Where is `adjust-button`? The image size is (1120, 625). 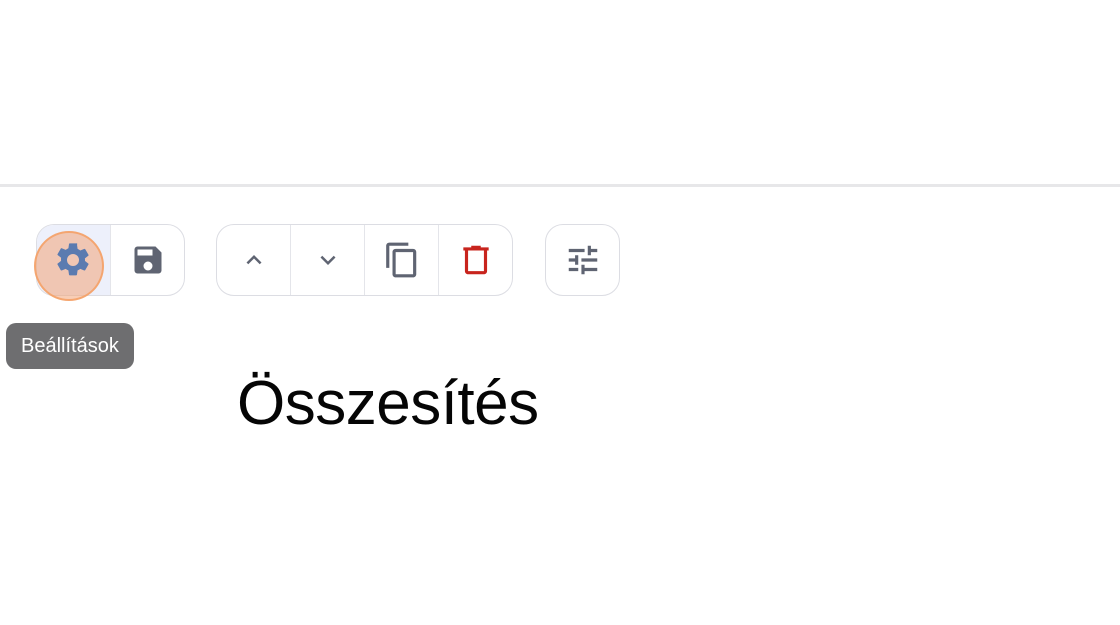
adjust-button is located at coordinates (582, 260).